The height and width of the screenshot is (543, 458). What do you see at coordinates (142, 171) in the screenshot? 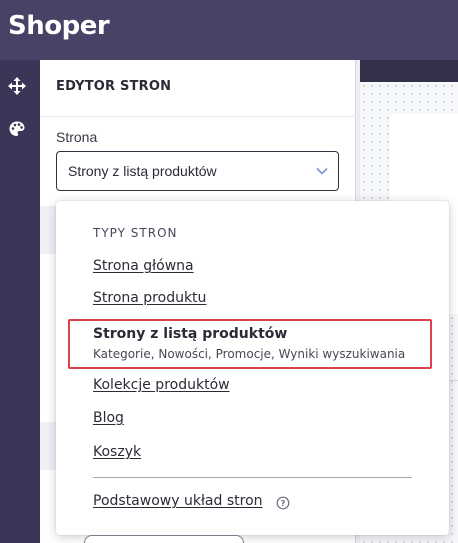
I see `page-select-value: Strony z listą produktów` at bounding box center [142, 171].